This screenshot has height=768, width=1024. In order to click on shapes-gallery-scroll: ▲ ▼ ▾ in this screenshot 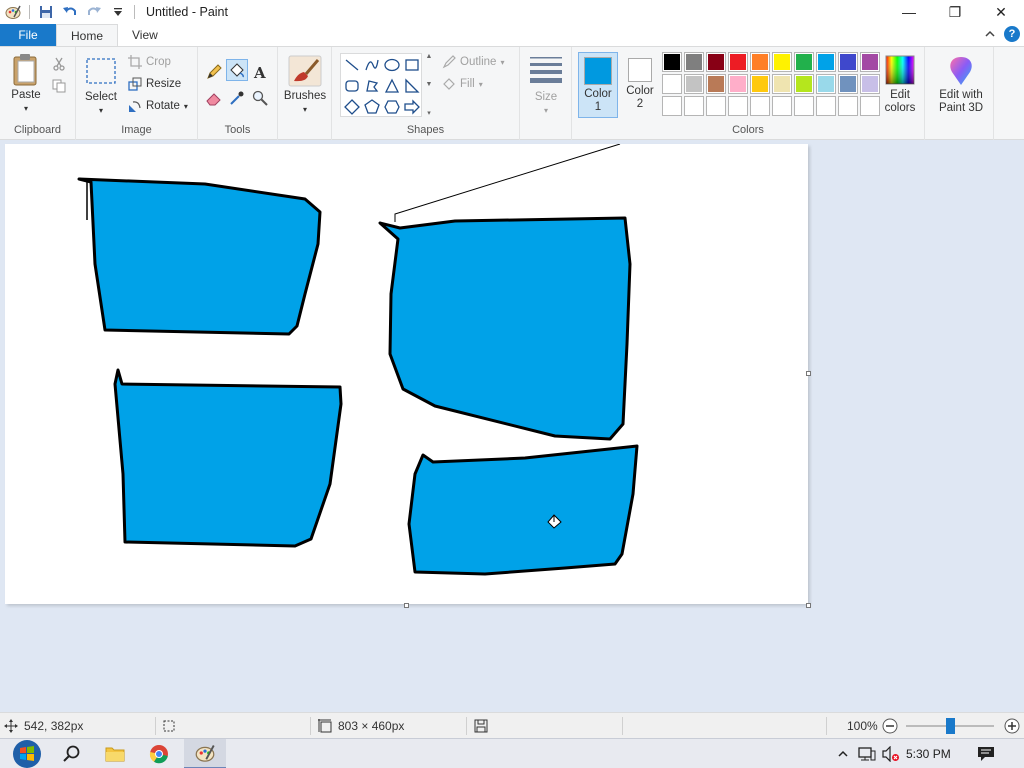, I will do `click(429, 85)`.